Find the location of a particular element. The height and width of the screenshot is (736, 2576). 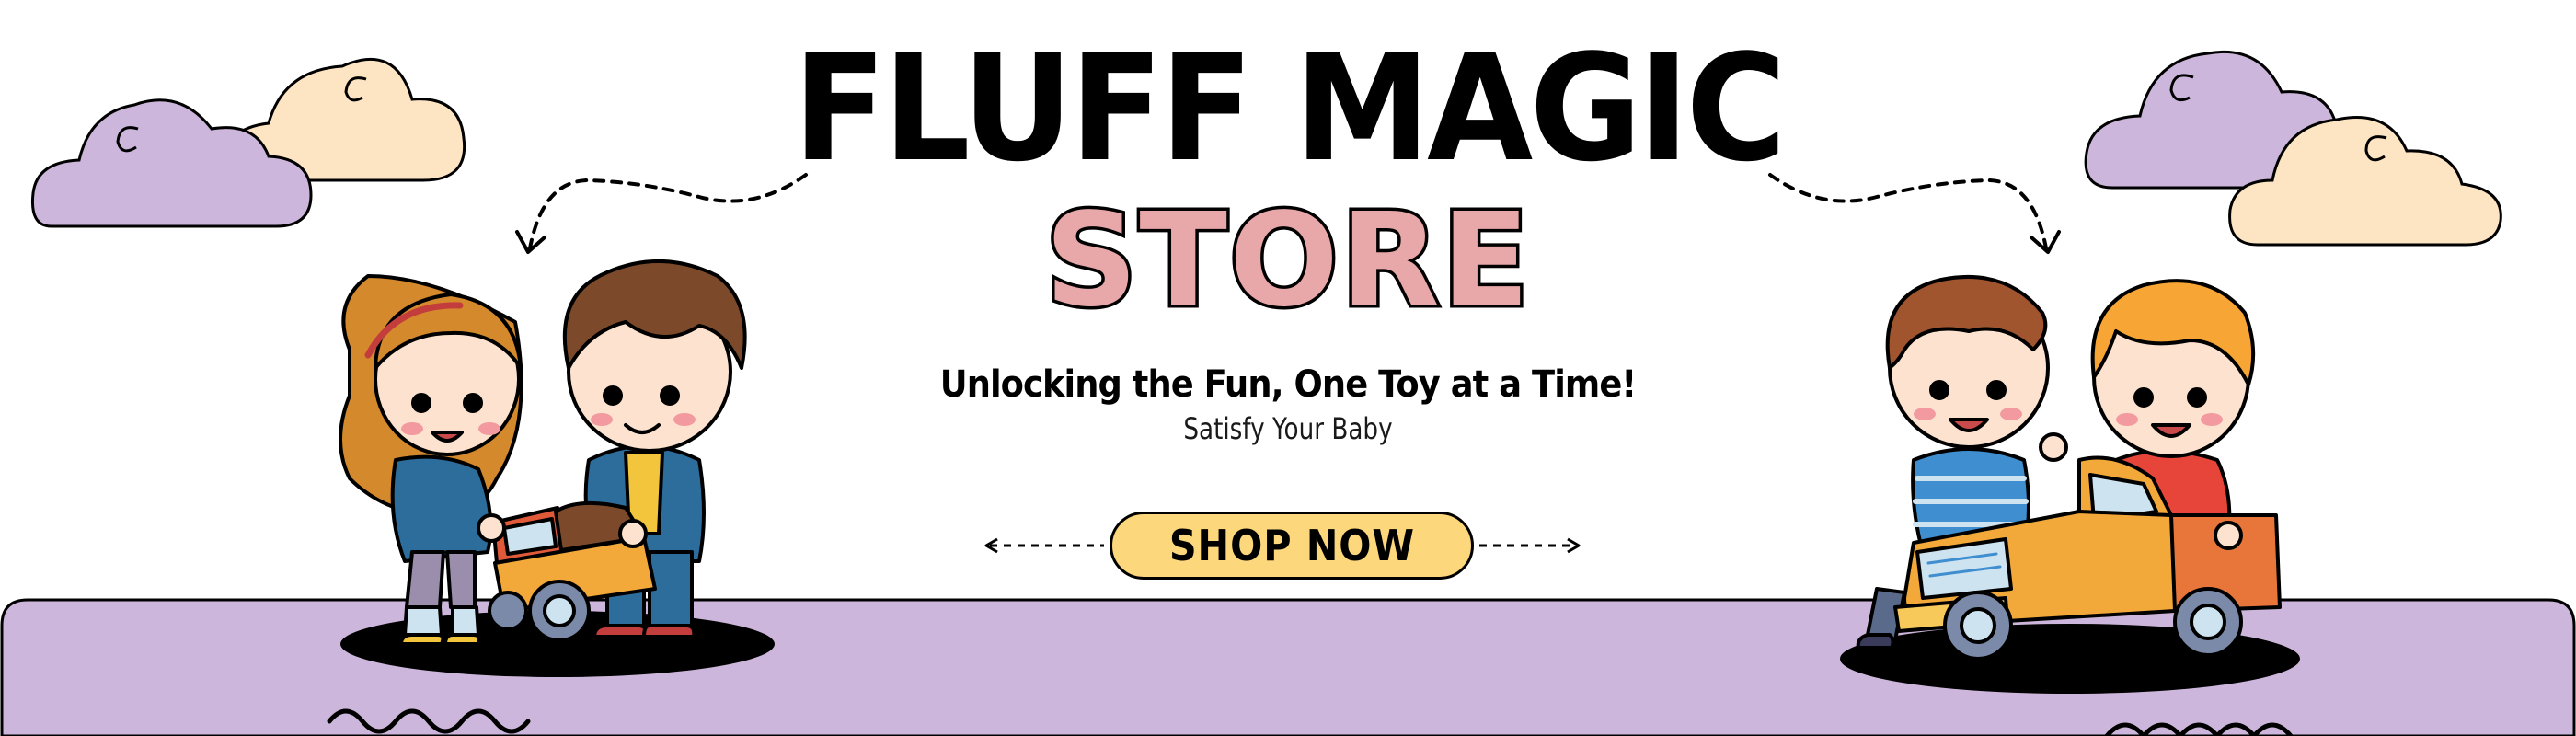

shop-now-label: SHOP NOW is located at coordinates (1291, 545).